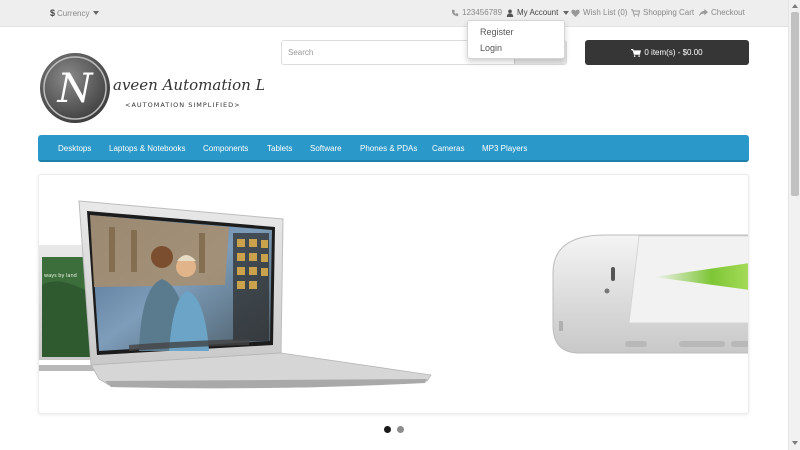 Image resolution: width=800 pixels, height=450 pixels. What do you see at coordinates (795, 104) in the screenshot?
I see `scrollbar-thumb` at bounding box center [795, 104].